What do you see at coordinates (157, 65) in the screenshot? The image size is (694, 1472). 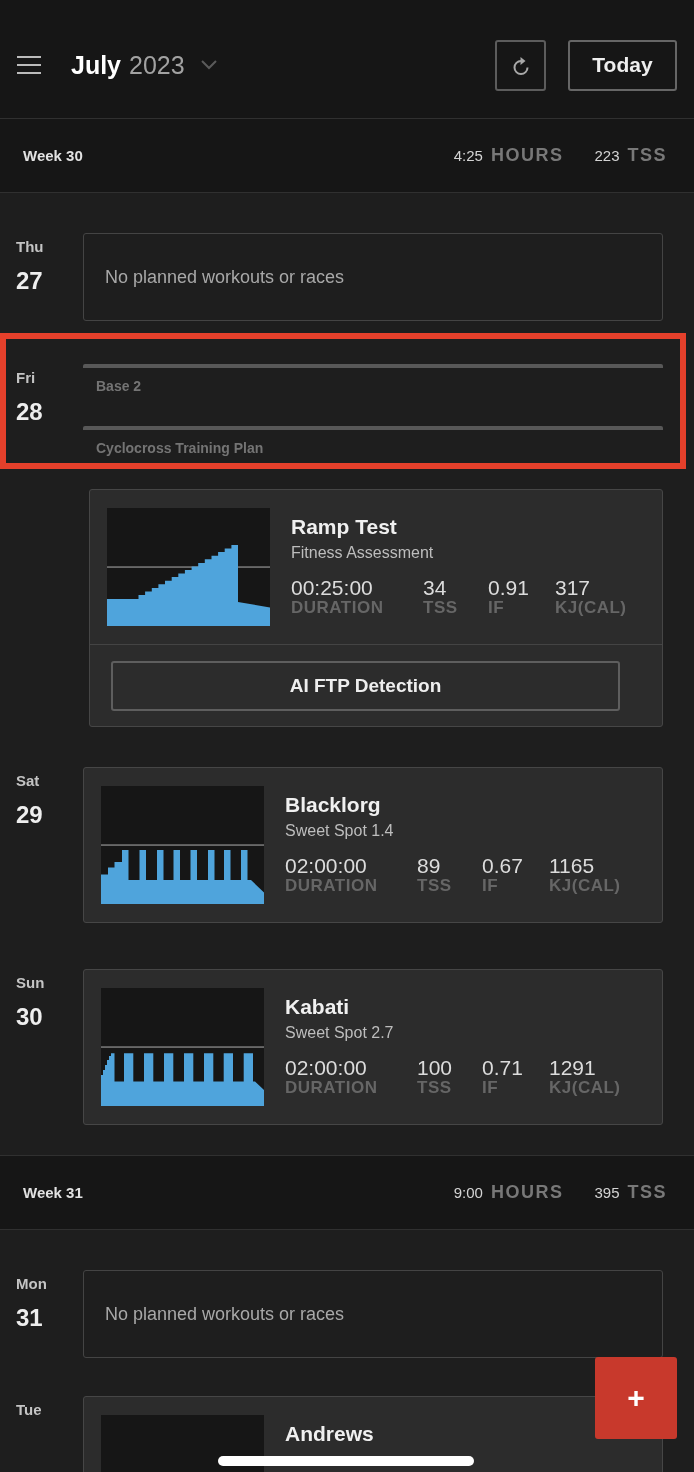 I see `year-title: 2023` at bounding box center [157, 65].